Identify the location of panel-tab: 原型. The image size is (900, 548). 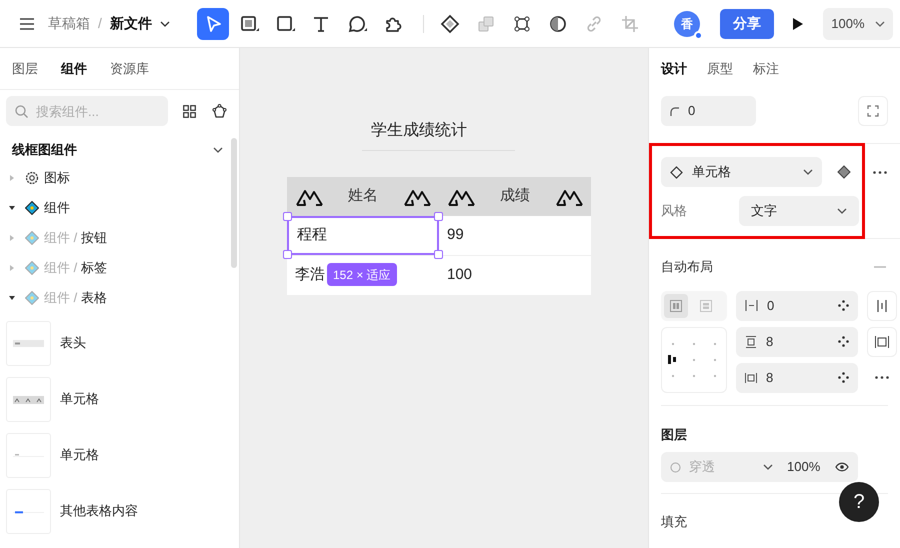
(720, 69).